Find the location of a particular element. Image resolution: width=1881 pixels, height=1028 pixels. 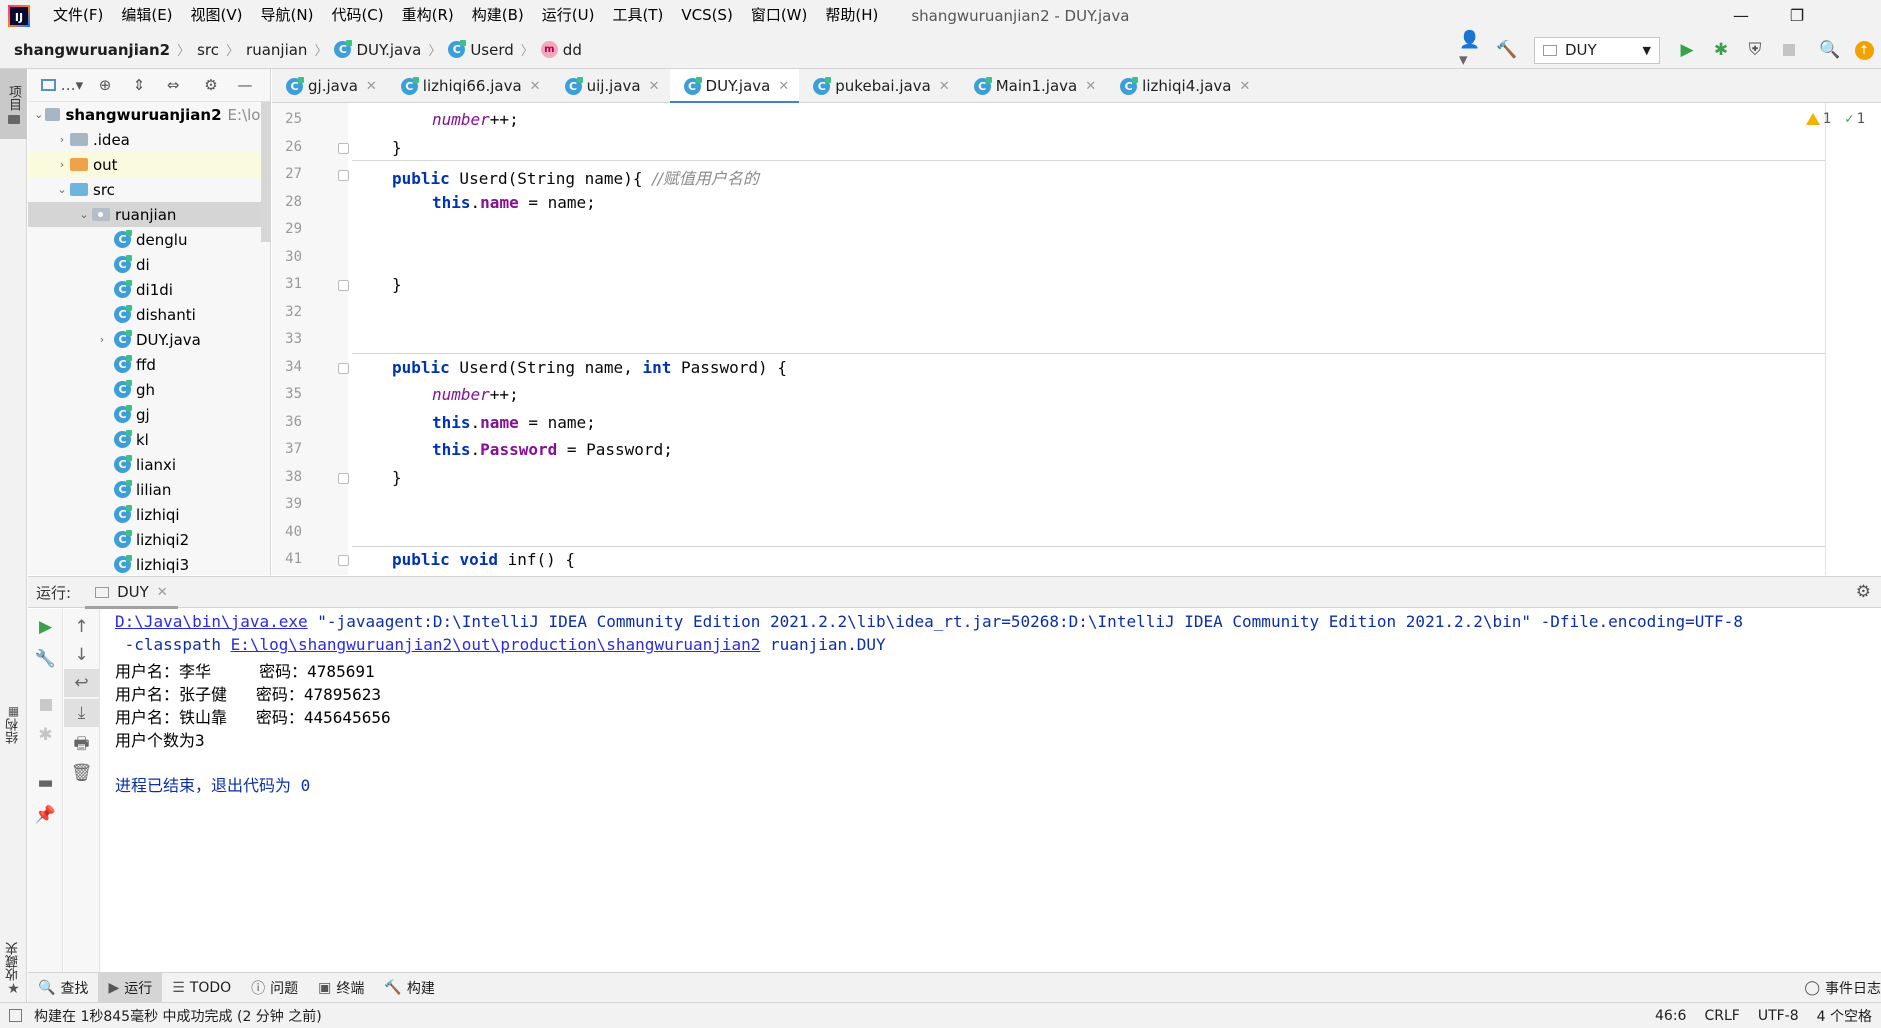

menu-edit: 编辑(E) is located at coordinates (146, 15).